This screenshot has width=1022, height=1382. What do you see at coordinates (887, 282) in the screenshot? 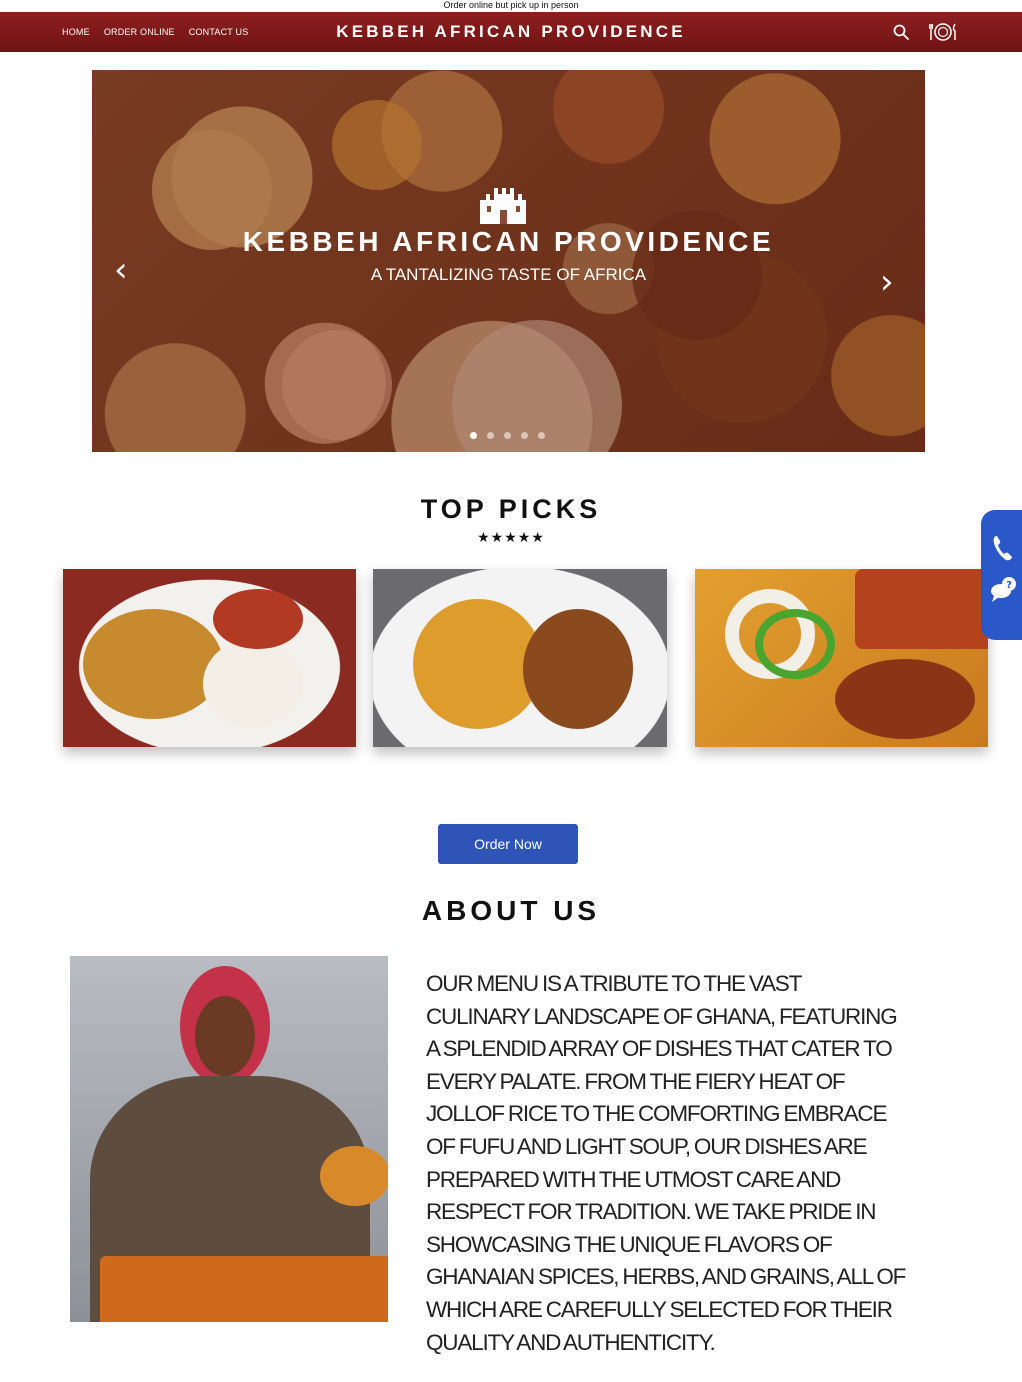
I see `carousel-next-button: ›` at bounding box center [887, 282].